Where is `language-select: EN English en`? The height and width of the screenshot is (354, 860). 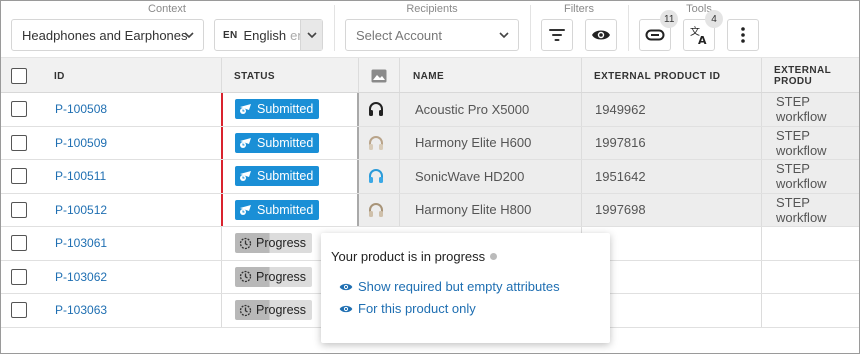
language-select: EN English en is located at coordinates (268, 35).